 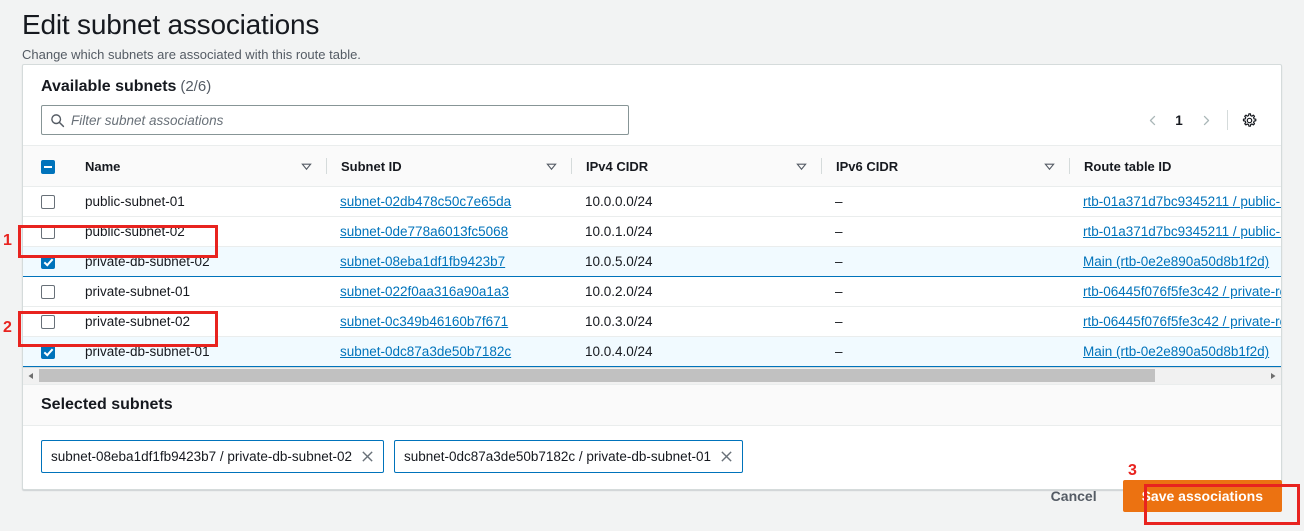 I want to click on subnet-id-link-cell: subnet-0de778a6013fc5068, so click(x=448, y=231).